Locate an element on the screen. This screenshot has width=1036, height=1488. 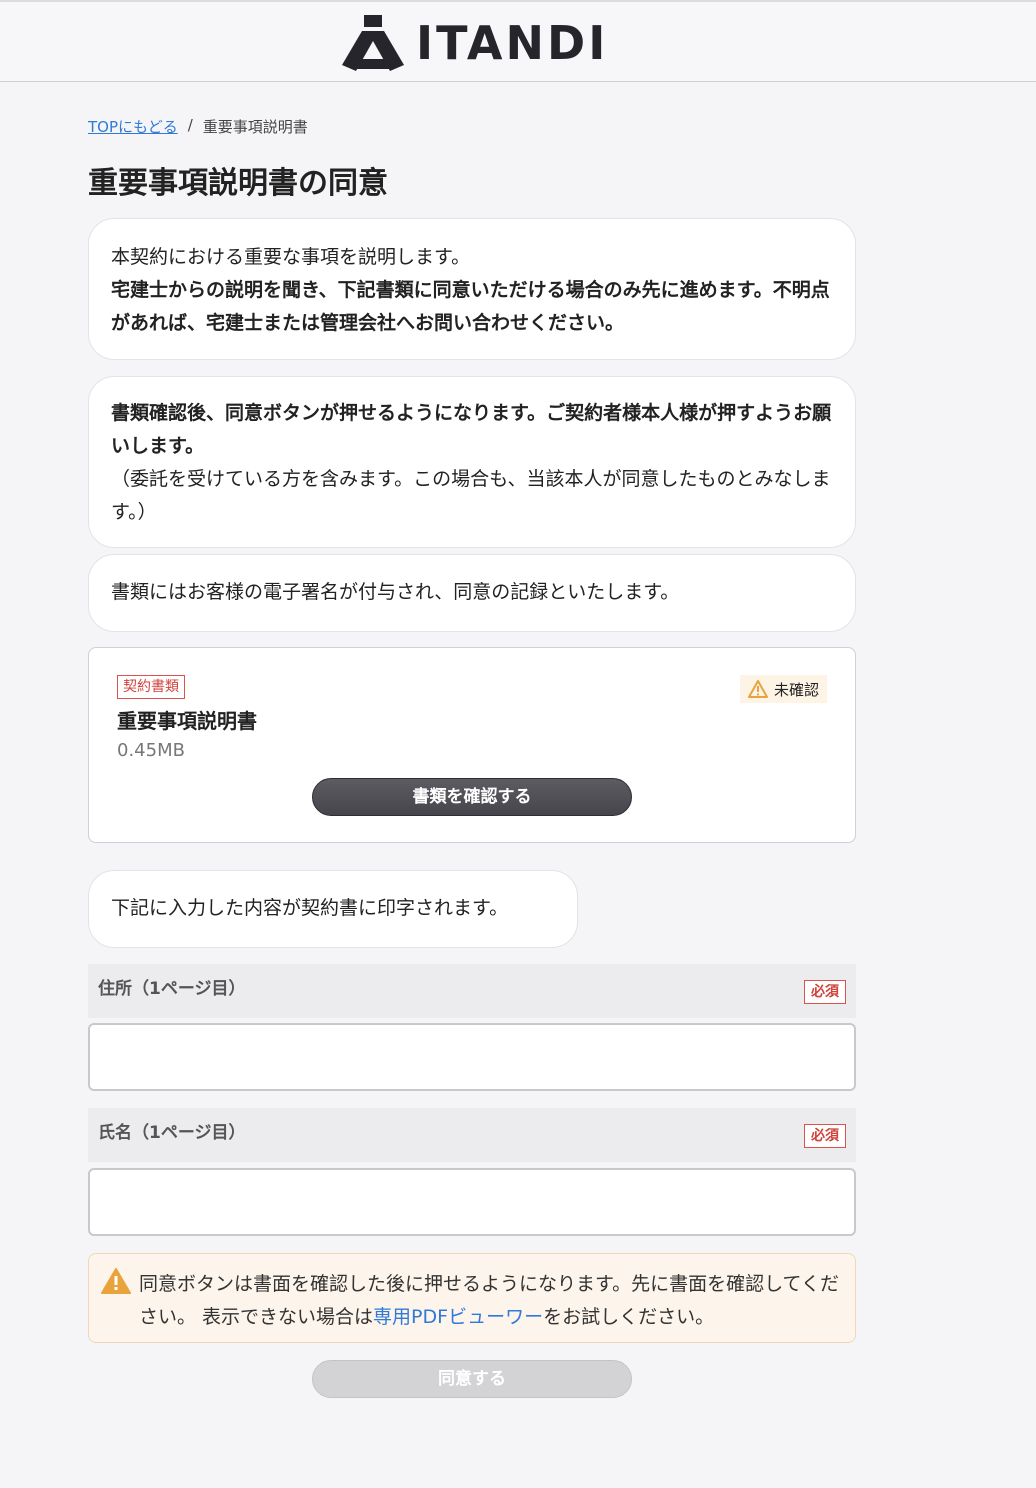
warning-text-part: をお試しください。 is located at coordinates (629, 1317).